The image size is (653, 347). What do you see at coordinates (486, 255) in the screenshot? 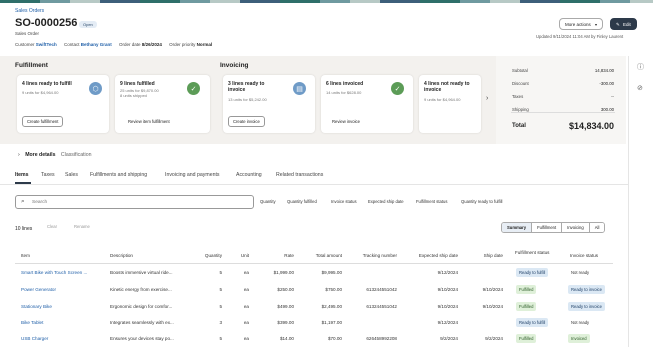
I see `col-ship: Ship date` at bounding box center [486, 255].